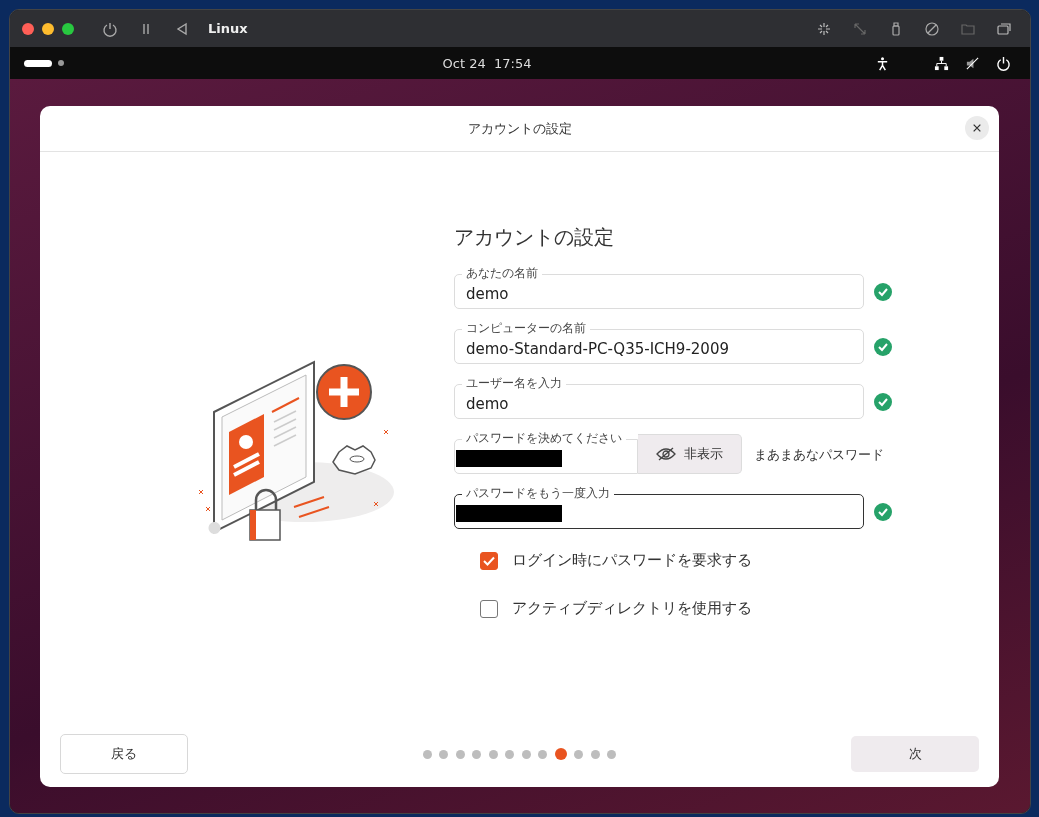  What do you see at coordinates (659, 287) in the screenshot?
I see `text-field: あなたの名前 demo` at bounding box center [659, 287].